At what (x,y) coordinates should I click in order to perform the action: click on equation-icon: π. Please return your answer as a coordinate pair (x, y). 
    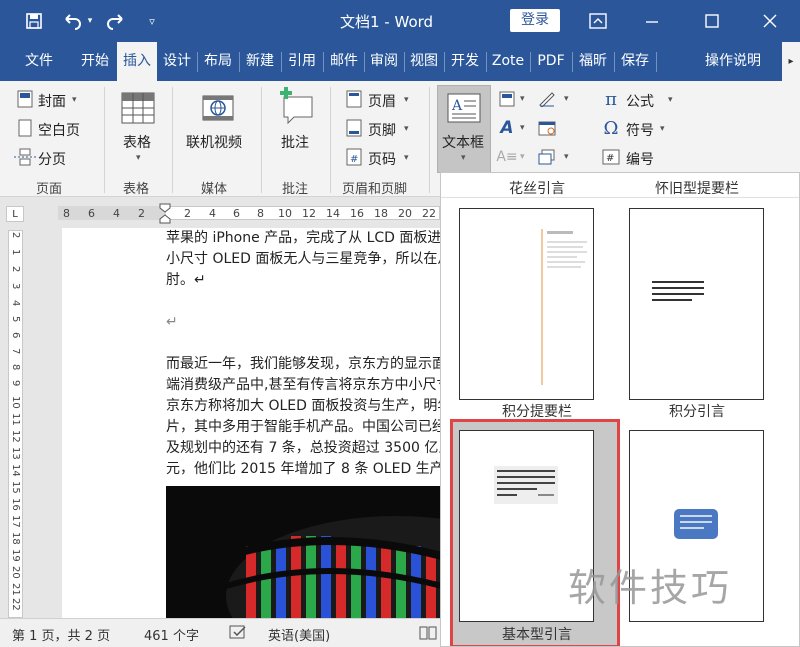
    Looking at the image, I should click on (611, 99).